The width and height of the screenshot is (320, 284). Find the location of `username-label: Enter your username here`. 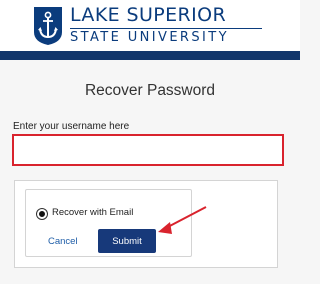

username-label: Enter your username here is located at coordinates (71, 126).